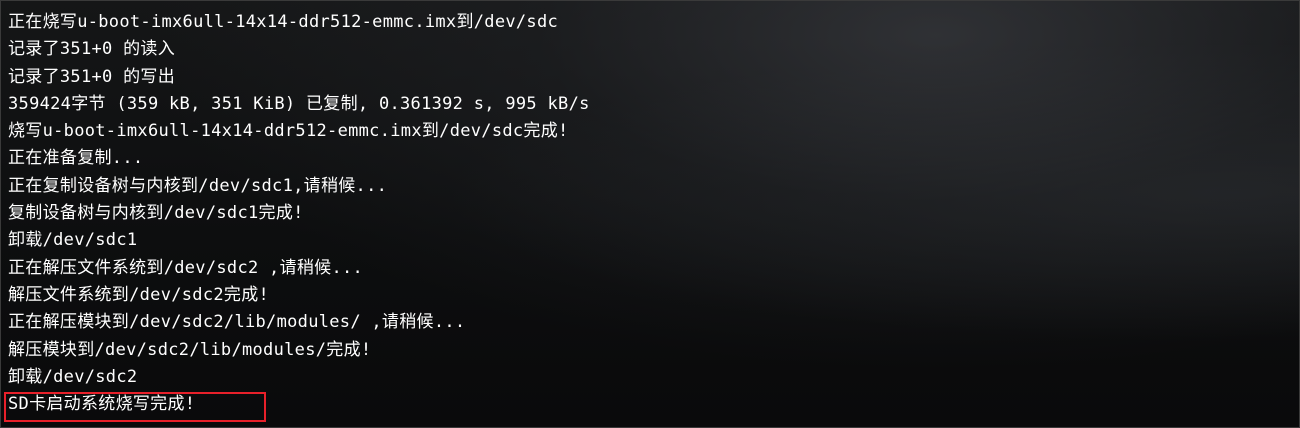 The width and height of the screenshot is (1300, 428). Describe the element at coordinates (73, 376) in the screenshot. I see `output-line: 卸载/dev/sdc2` at that location.